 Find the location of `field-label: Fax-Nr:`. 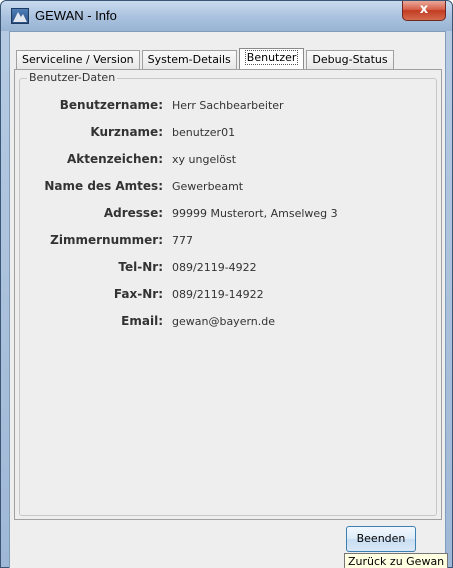

field-label: Fax-Nr: is located at coordinates (138, 294).